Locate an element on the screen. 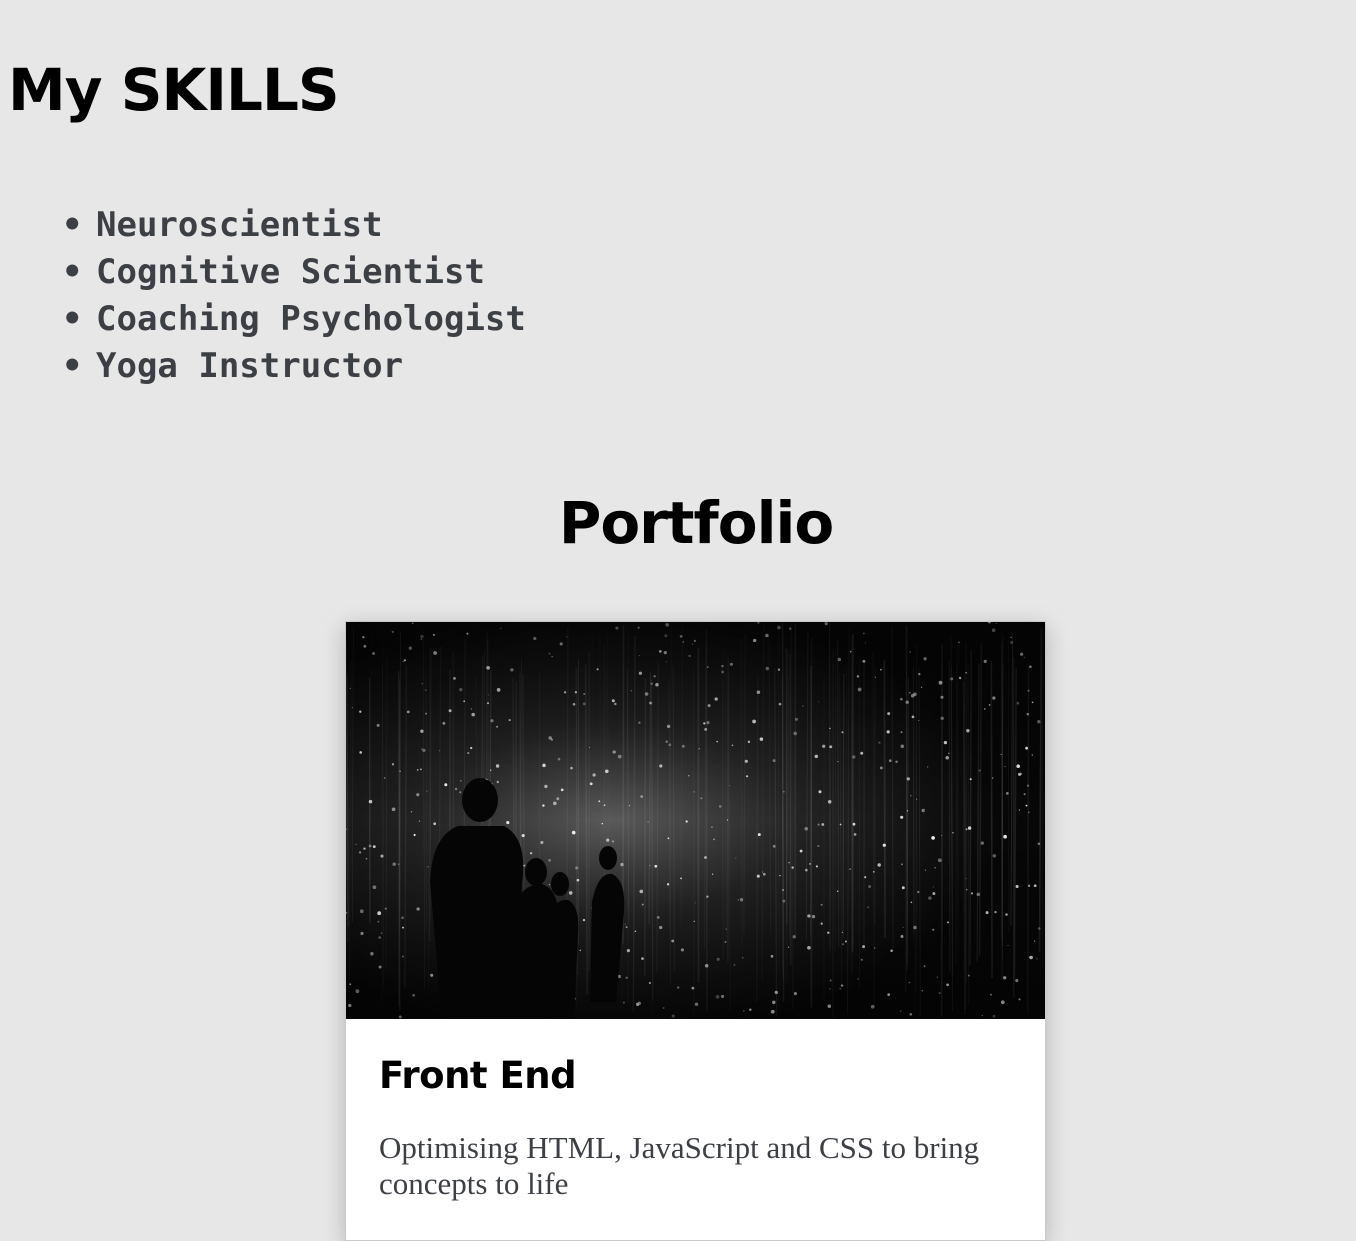 This screenshot has width=1356, height=1241. skill-item: •Cognitive Scientist is located at coordinates (294, 272).